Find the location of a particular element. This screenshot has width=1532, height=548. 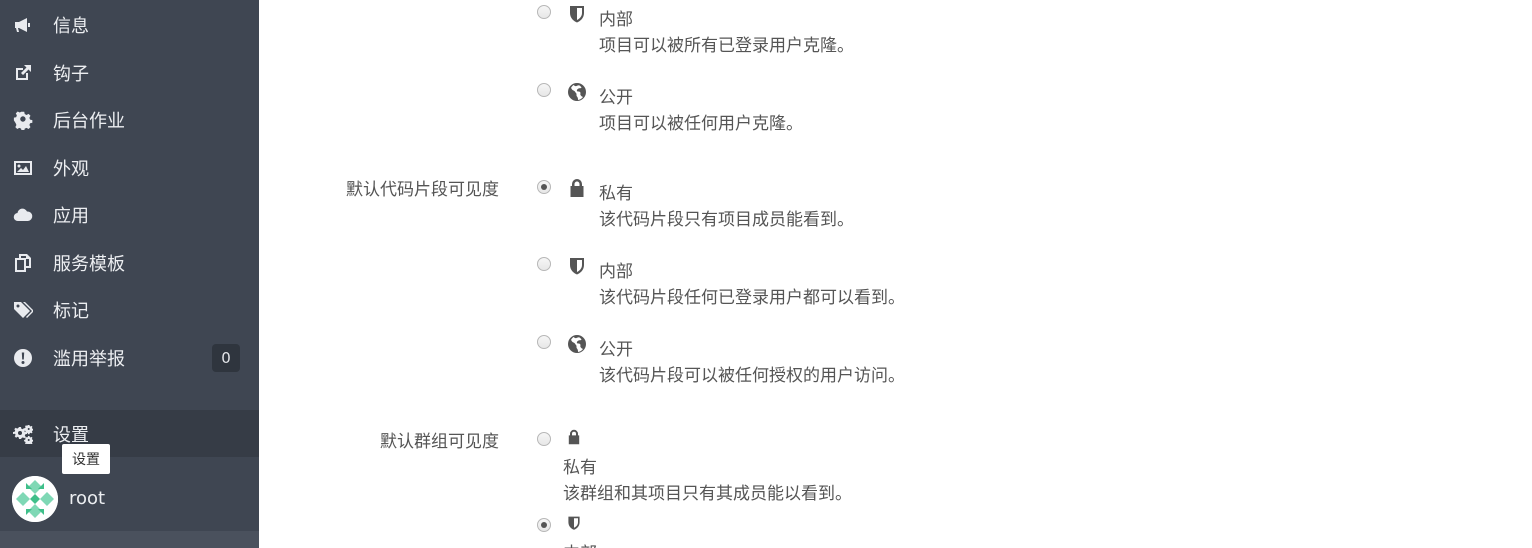

snippet-visibility-public-radio is located at coordinates (544, 342).